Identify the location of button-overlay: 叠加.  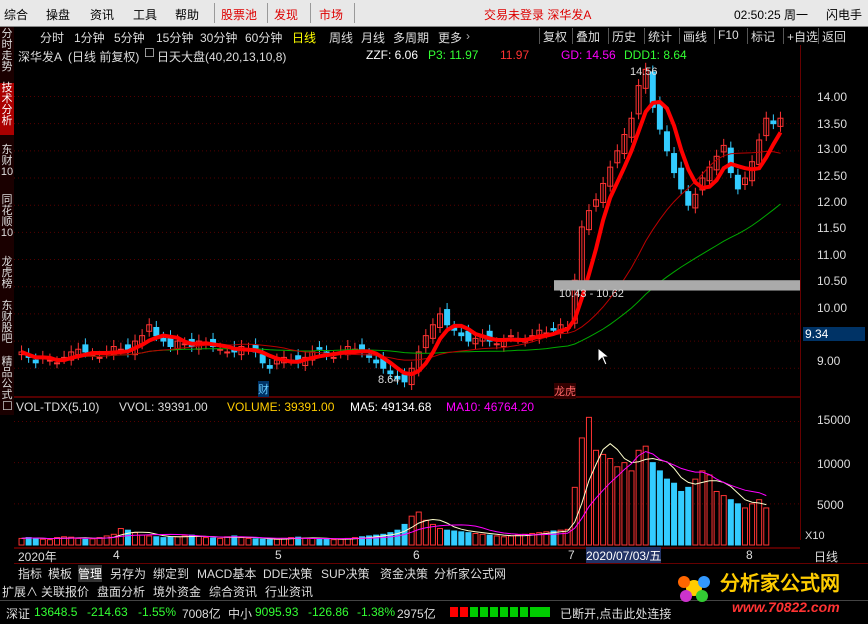
(587, 36).